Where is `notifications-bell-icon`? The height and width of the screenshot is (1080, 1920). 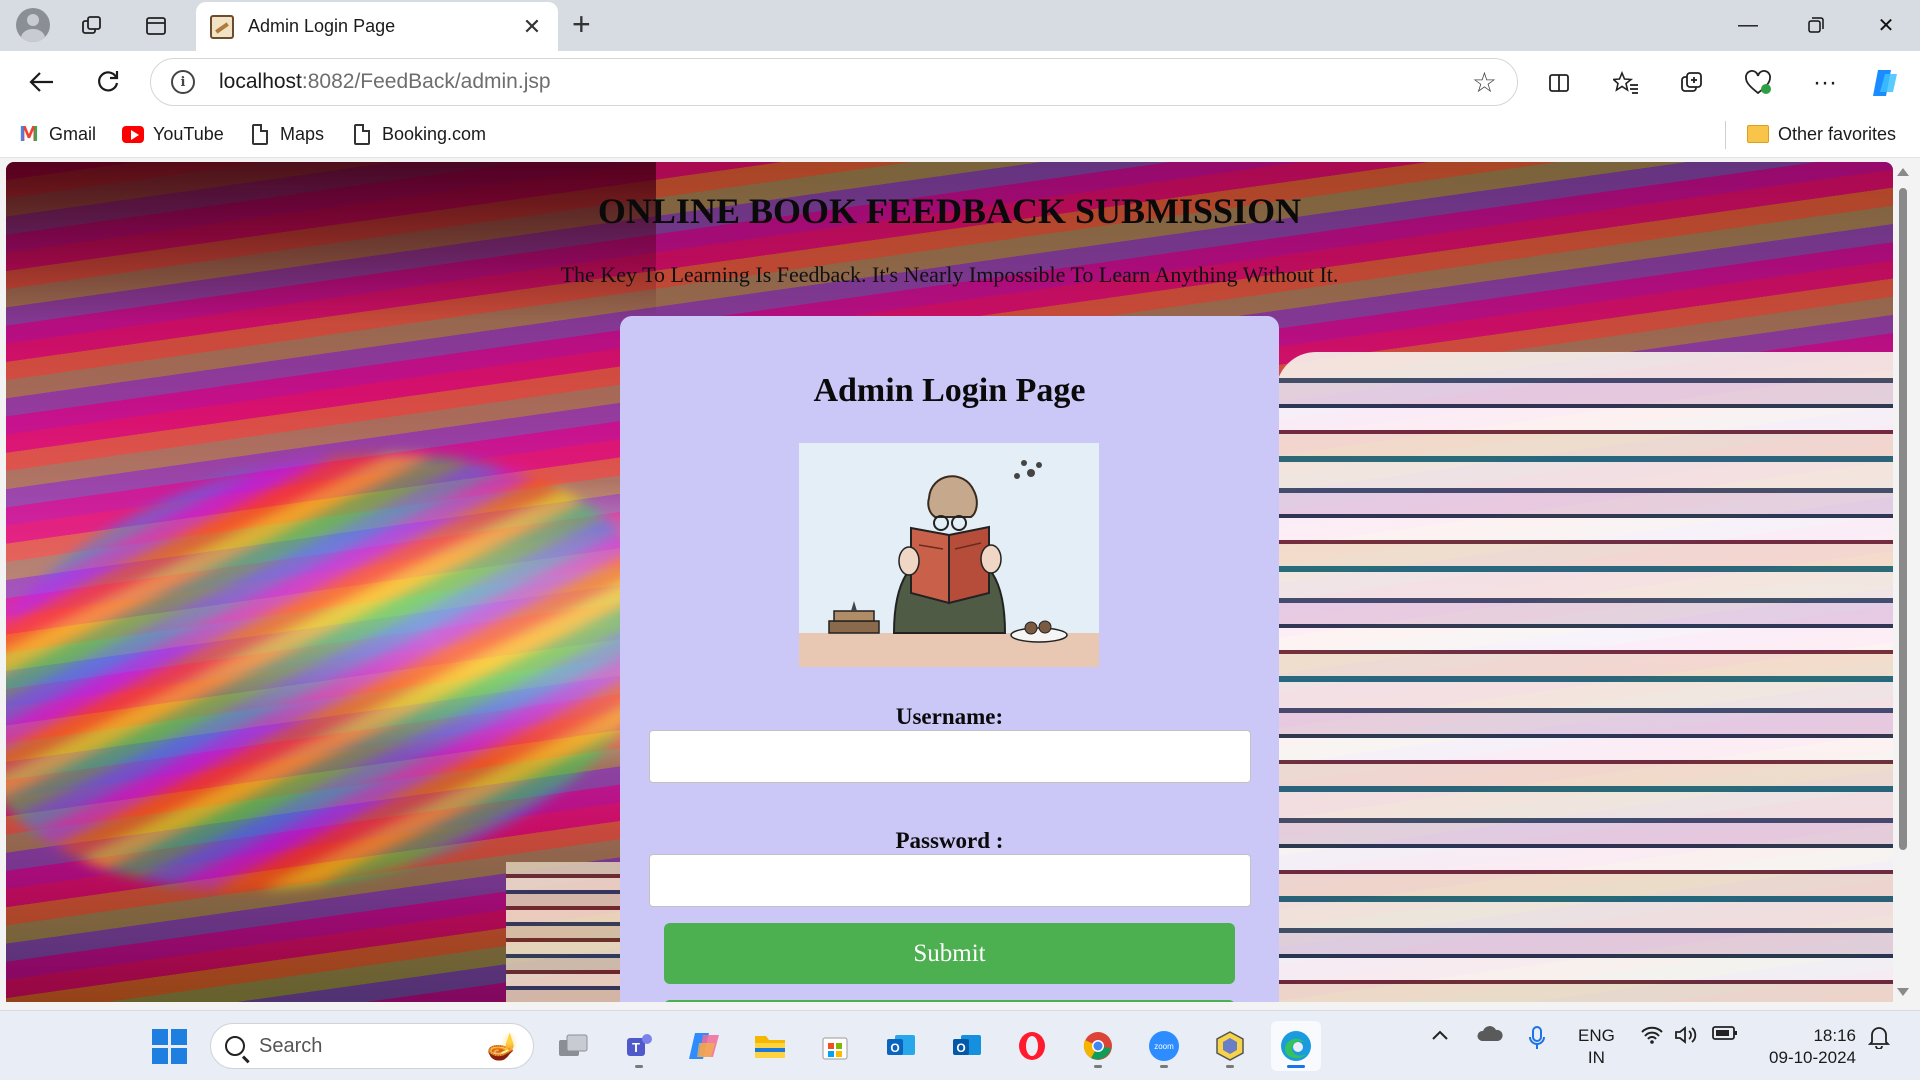
notifications-bell-icon is located at coordinates (1879, 1040).